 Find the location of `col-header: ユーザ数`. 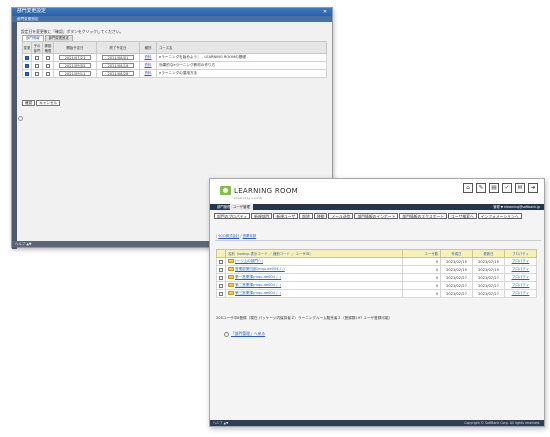

col-header: ユーザ数 is located at coordinates (421, 253).